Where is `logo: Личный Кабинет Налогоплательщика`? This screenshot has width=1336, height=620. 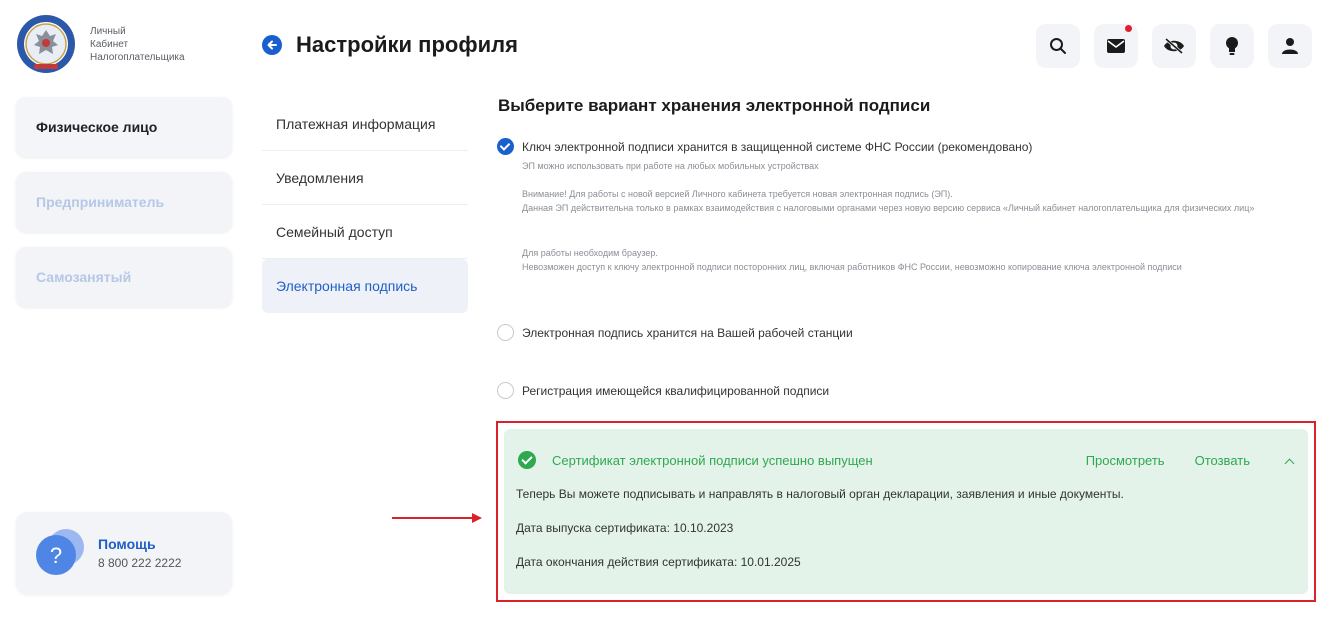
logo: Личный Кабинет Налогоплательщика is located at coordinates (100, 44).